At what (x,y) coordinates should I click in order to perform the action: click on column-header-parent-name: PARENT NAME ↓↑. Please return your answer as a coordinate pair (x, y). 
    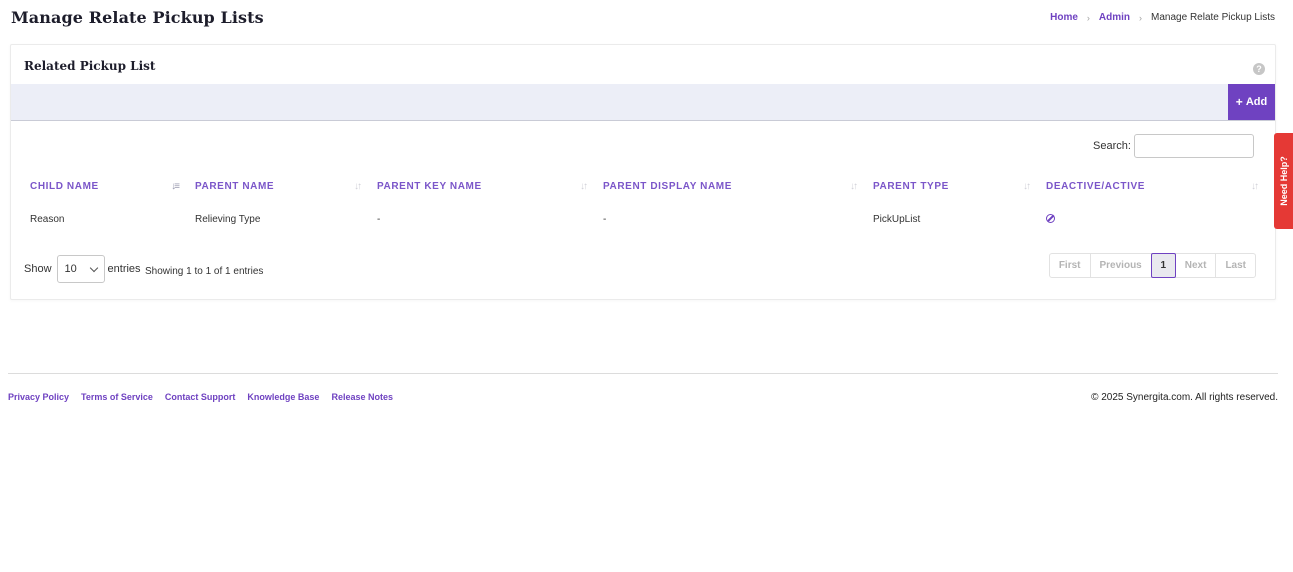
    Looking at the image, I should click on (277, 186).